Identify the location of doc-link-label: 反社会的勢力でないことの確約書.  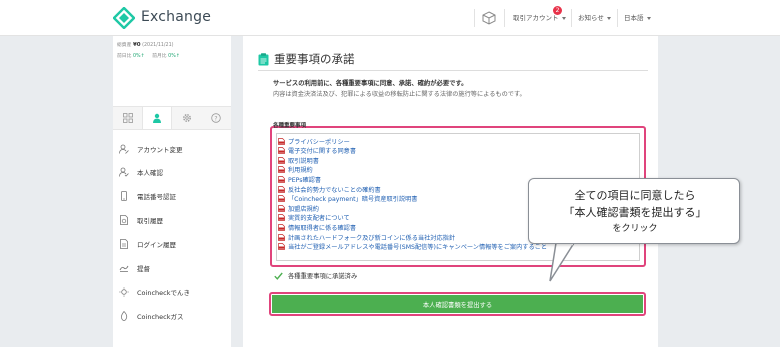
(334, 190).